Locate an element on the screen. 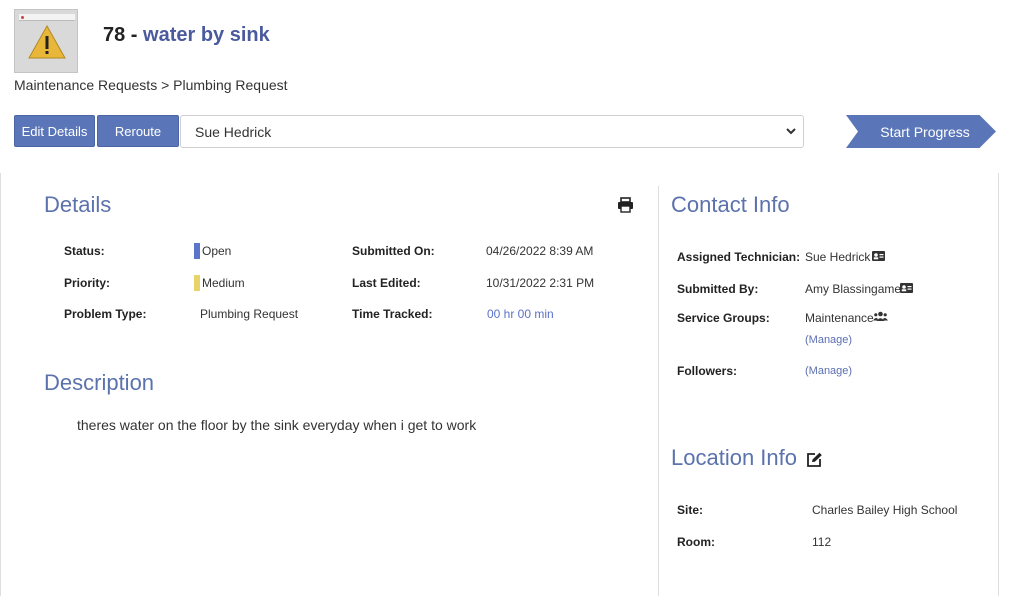  status-label: Status: is located at coordinates (84, 251).